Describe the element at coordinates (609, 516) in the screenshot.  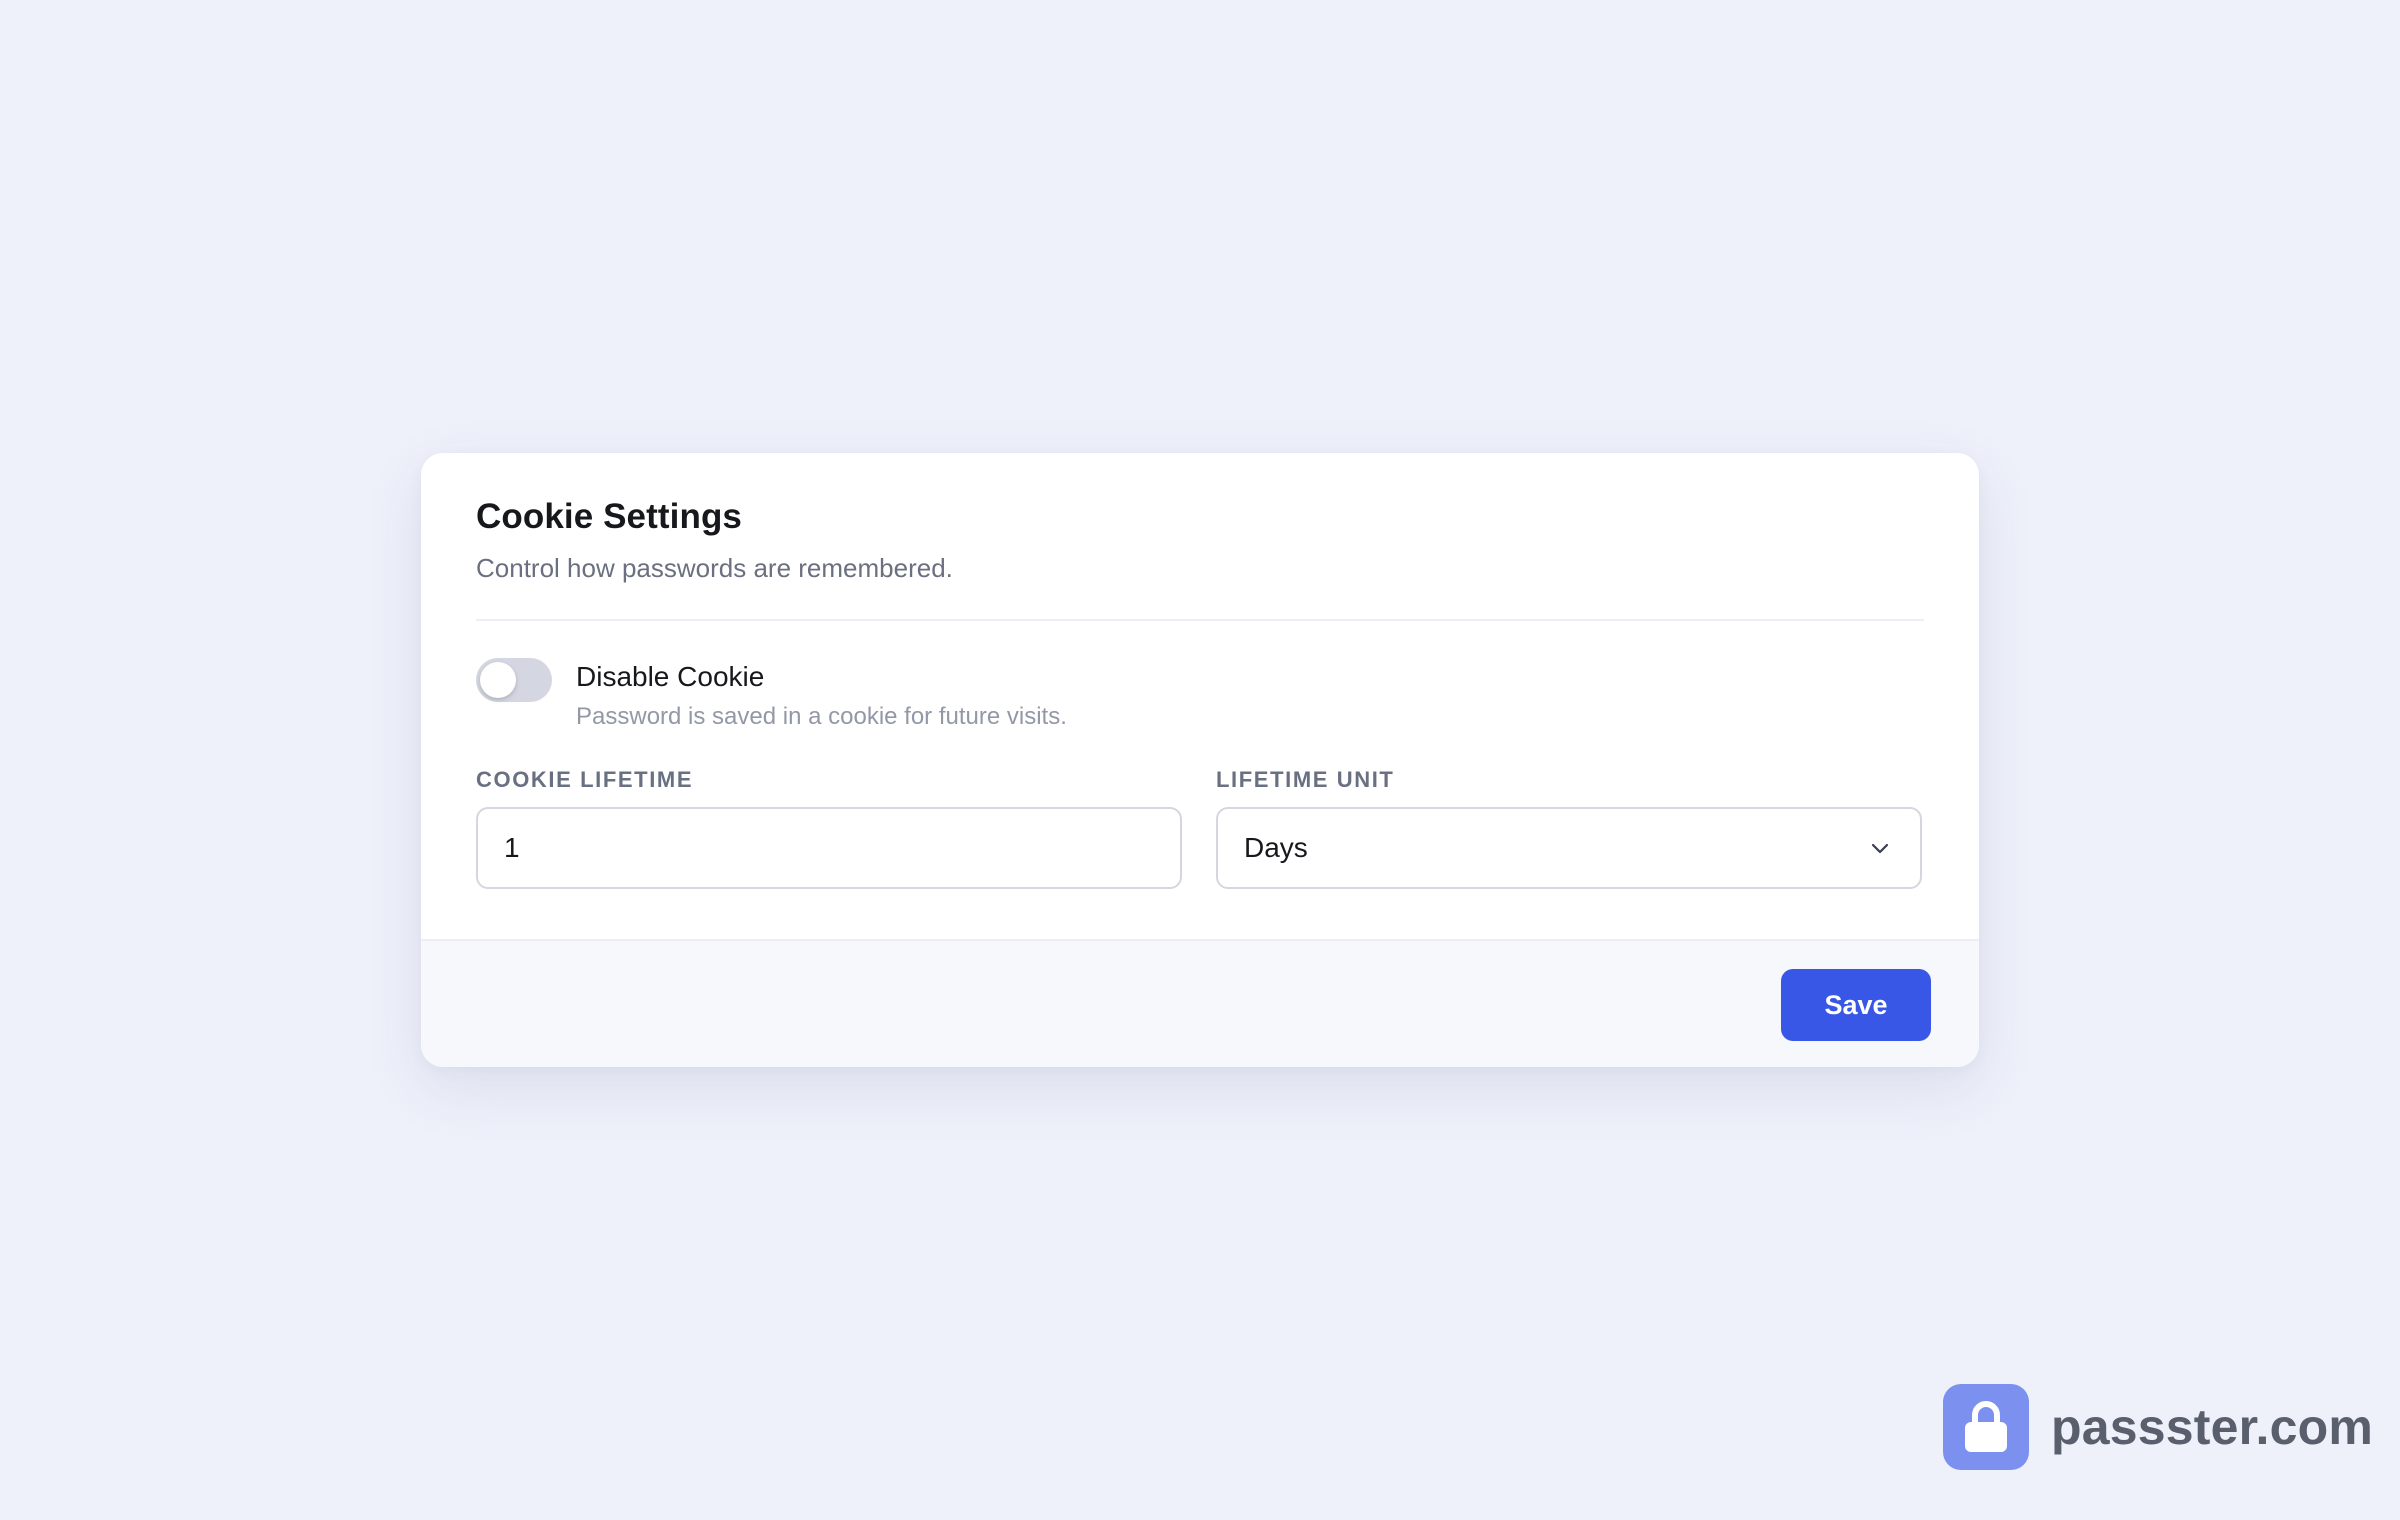
I see `card-title: Cookie Settings` at that location.